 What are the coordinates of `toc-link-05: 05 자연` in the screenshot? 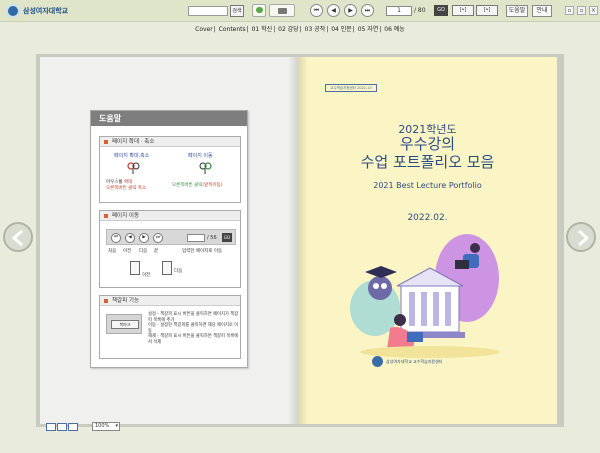 It's located at (368, 29).